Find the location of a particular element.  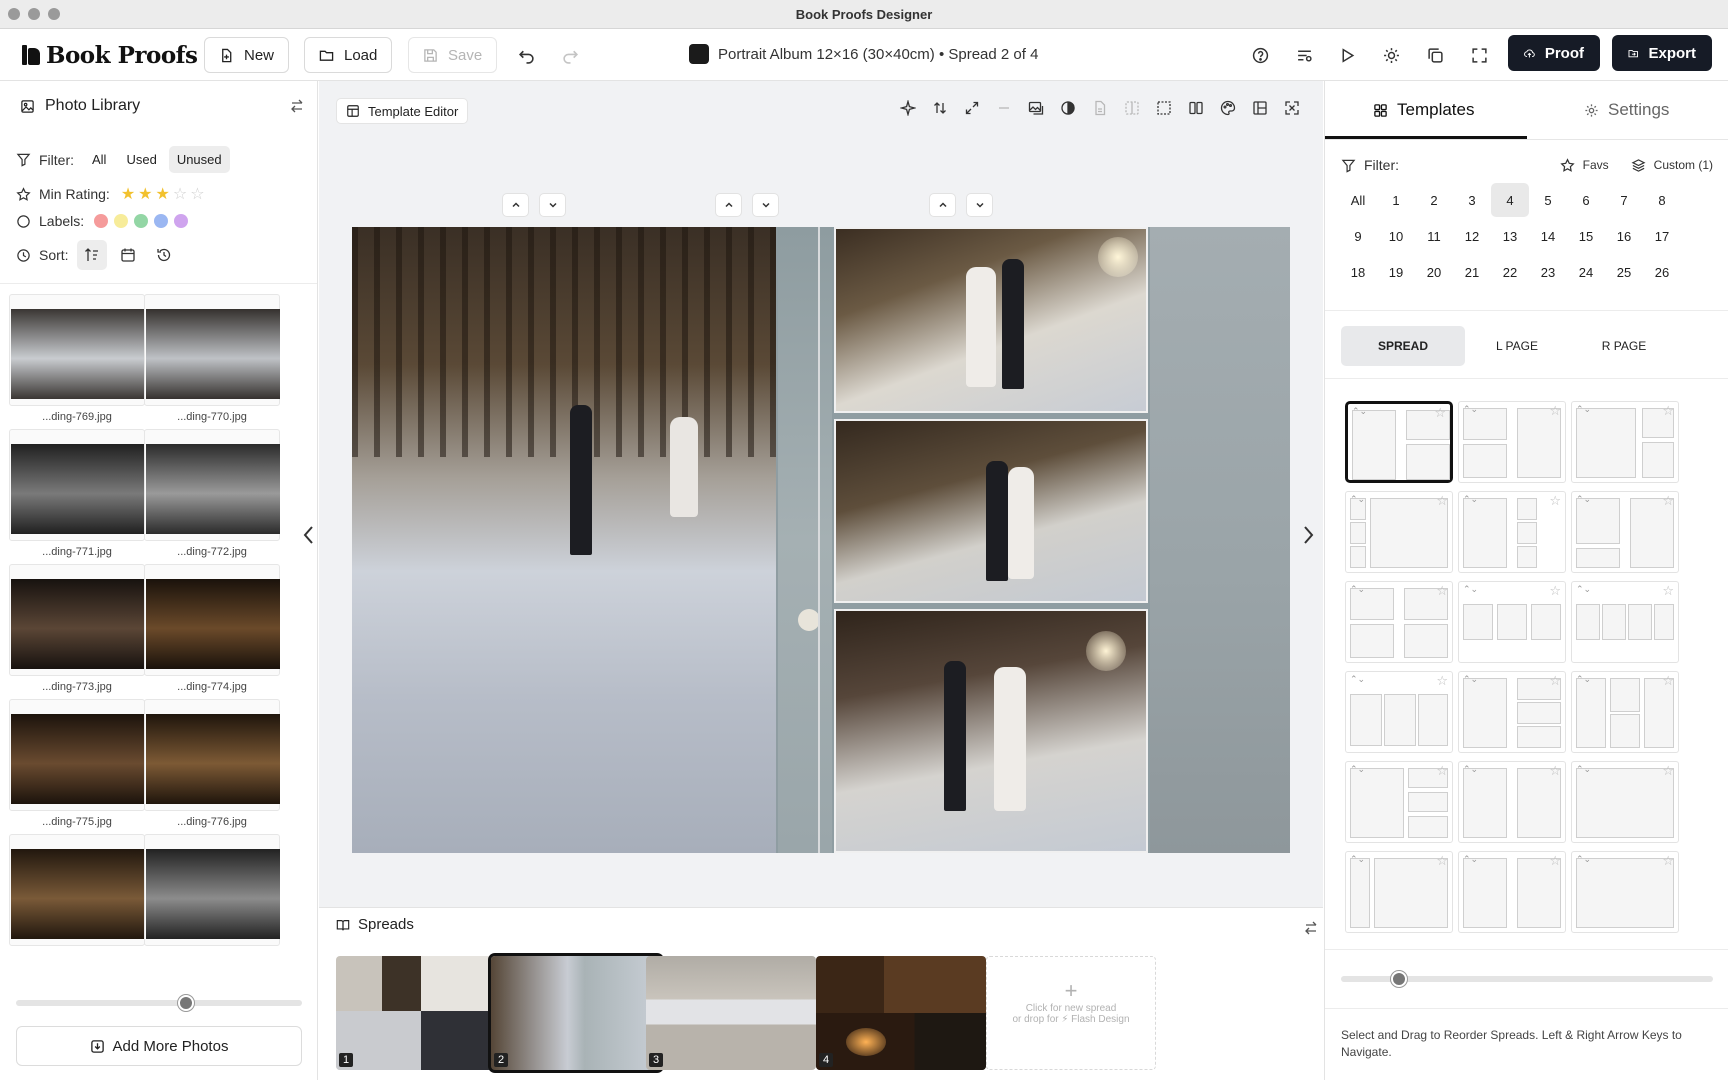

photo-count-option: 23 is located at coordinates (1548, 272).